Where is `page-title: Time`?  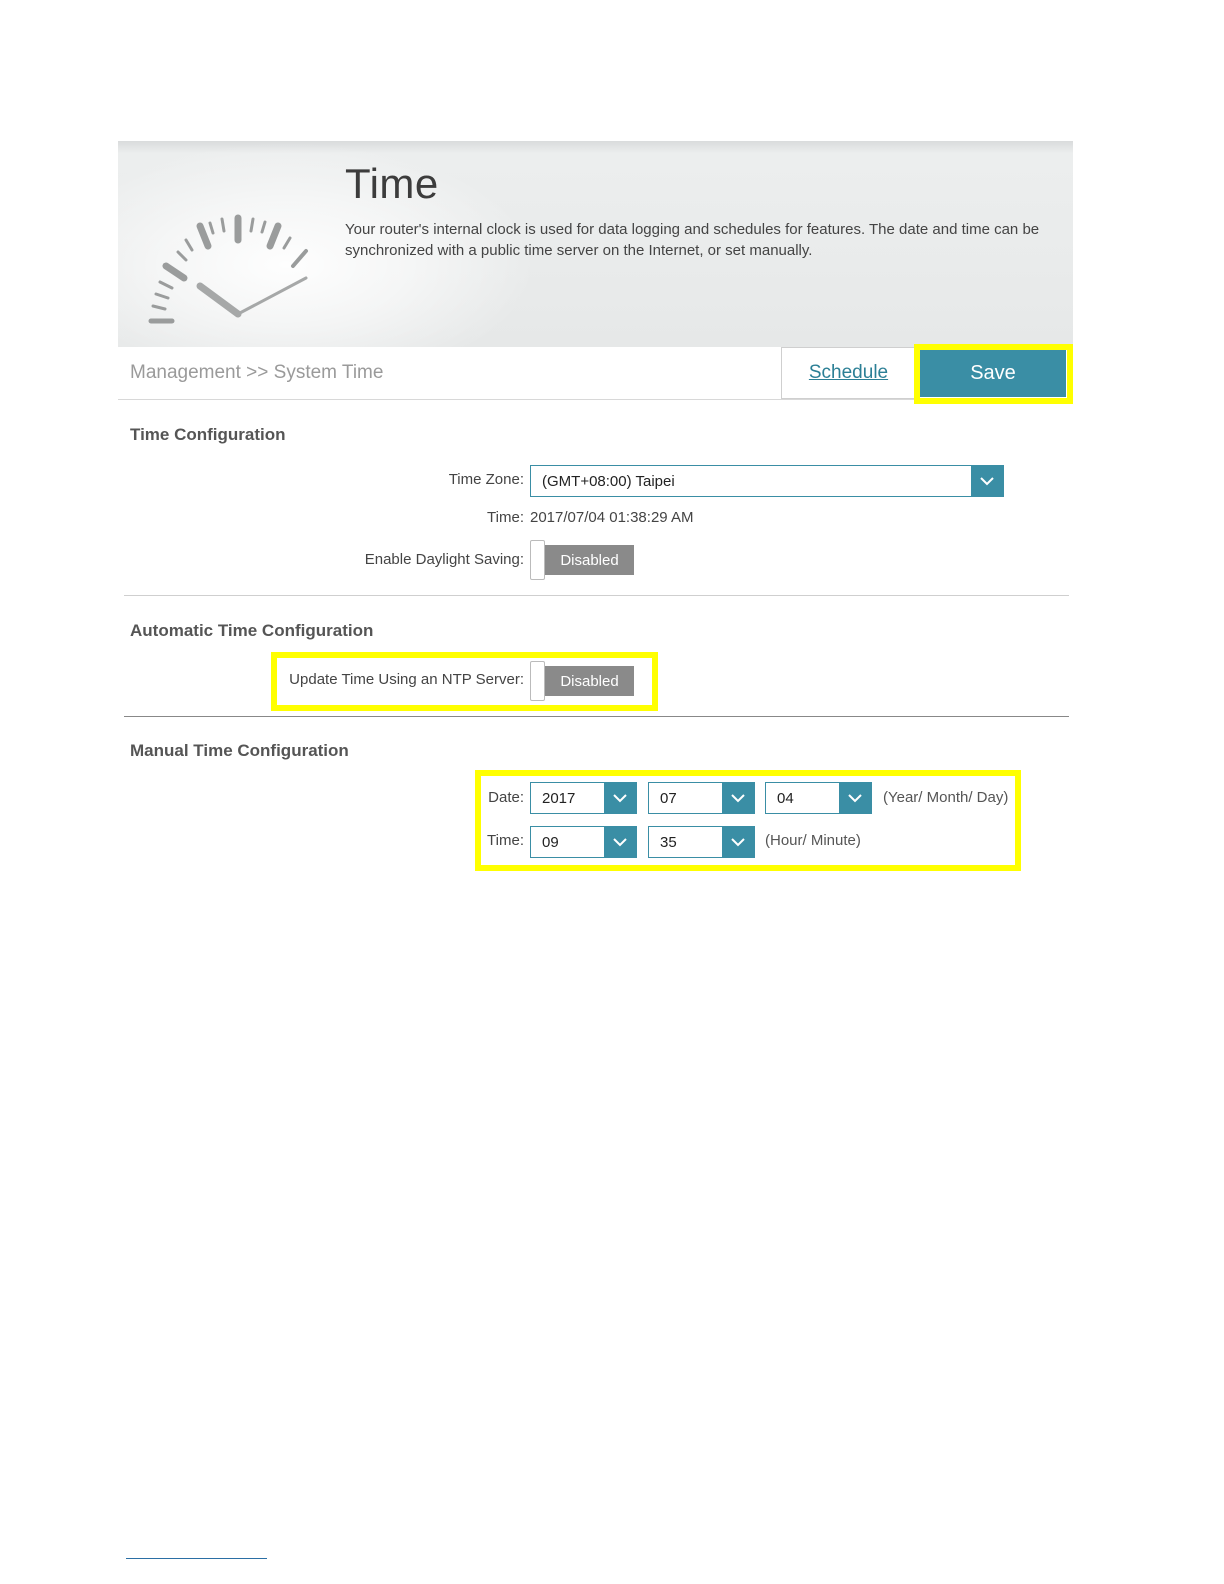 page-title: Time is located at coordinates (392, 183).